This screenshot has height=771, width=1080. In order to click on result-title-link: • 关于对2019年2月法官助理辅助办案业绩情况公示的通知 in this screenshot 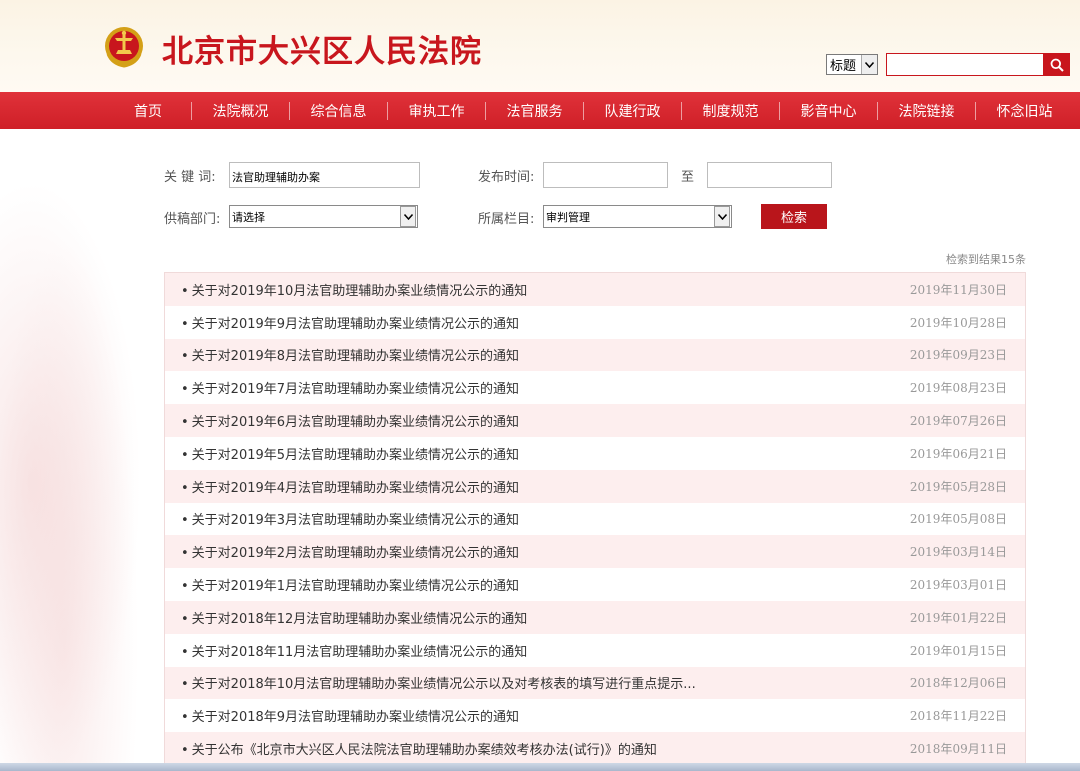, I will do `click(350, 551)`.